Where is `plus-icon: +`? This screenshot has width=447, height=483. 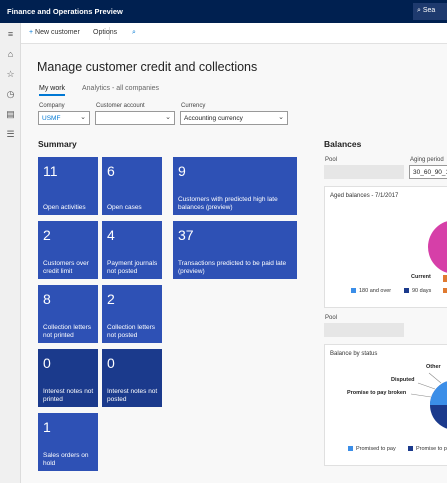 plus-icon: + is located at coordinates (31, 32).